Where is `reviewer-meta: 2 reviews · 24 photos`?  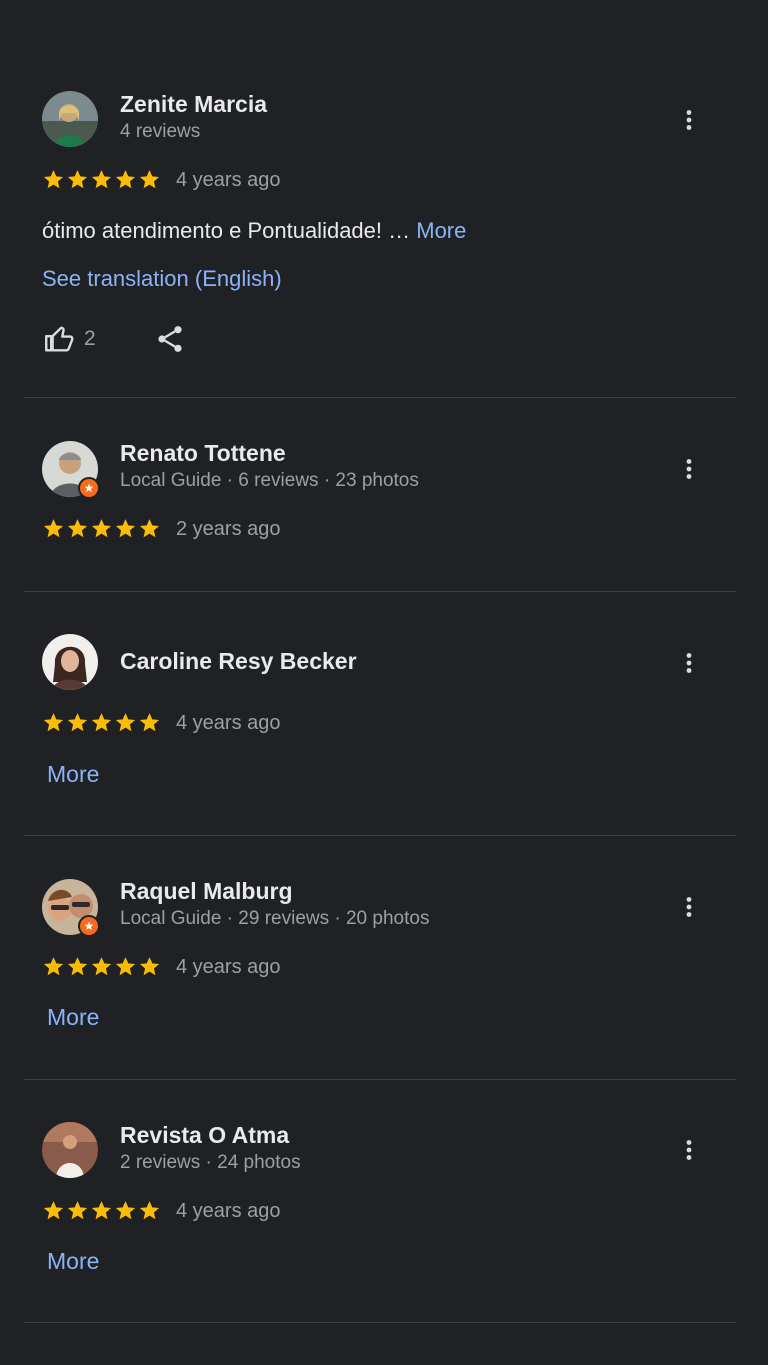
reviewer-meta: 2 reviews · 24 photos is located at coordinates (210, 1162).